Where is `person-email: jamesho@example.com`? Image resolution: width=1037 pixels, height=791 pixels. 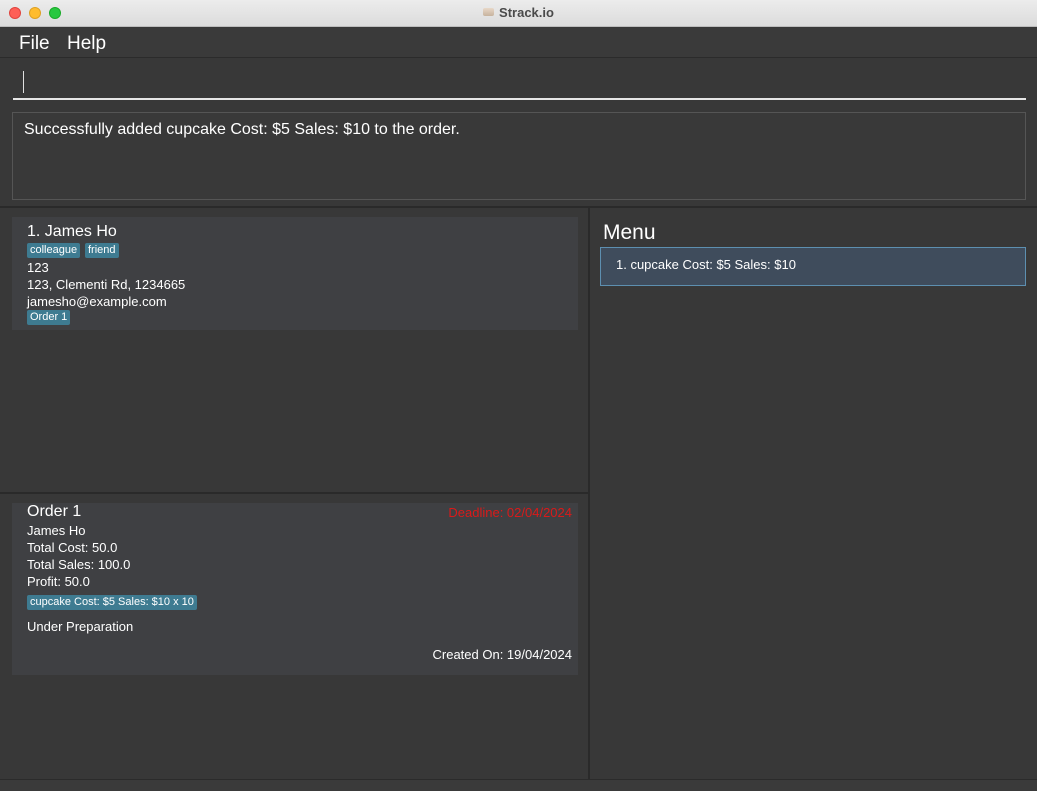
person-email: jamesho@example.com is located at coordinates (97, 301).